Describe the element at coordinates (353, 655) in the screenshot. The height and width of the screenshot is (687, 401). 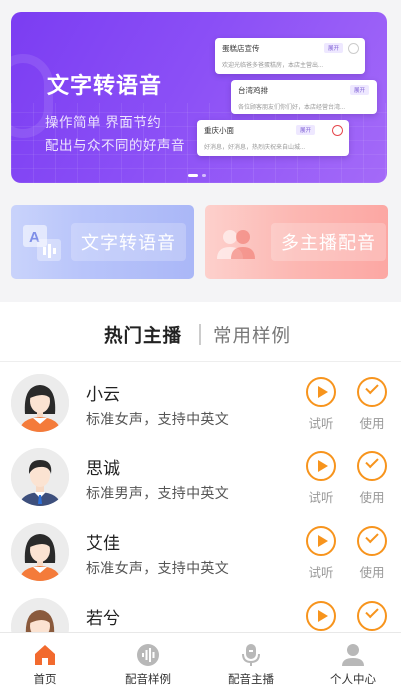
I see `person-icon` at that location.